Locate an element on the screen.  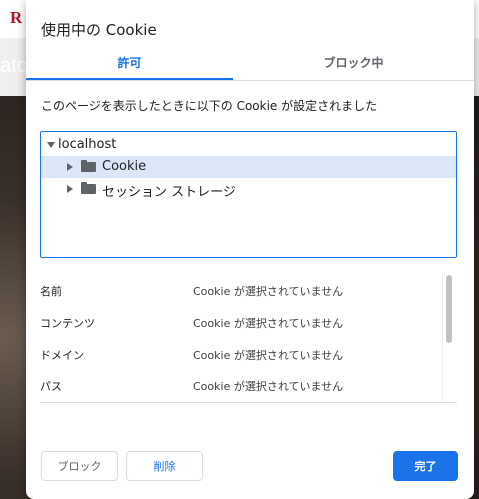
dialog-description: このページを表示したときに以下の Cookie が設定されました is located at coordinates (209, 106).